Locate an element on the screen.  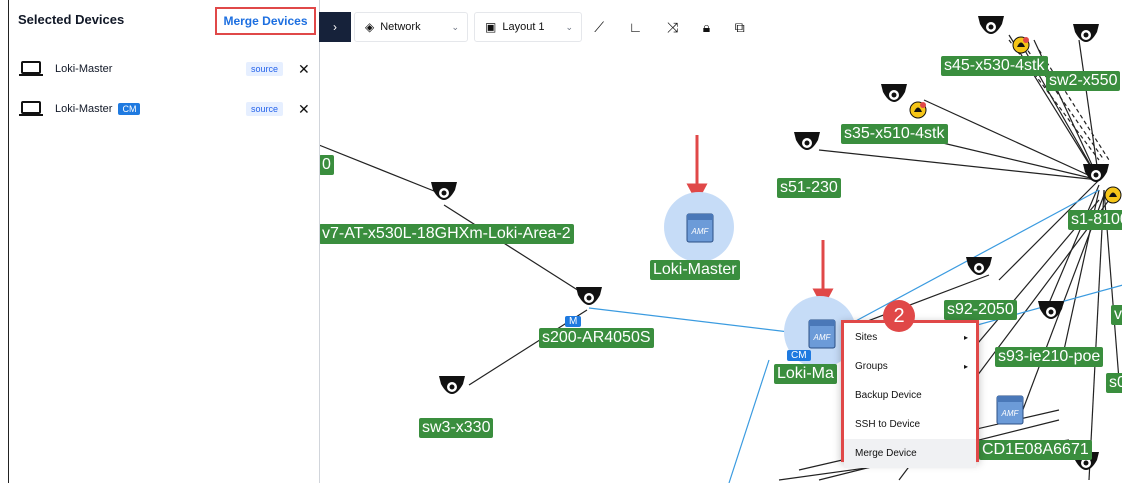
node-label: s51-230 is located at coordinates (809, 188).